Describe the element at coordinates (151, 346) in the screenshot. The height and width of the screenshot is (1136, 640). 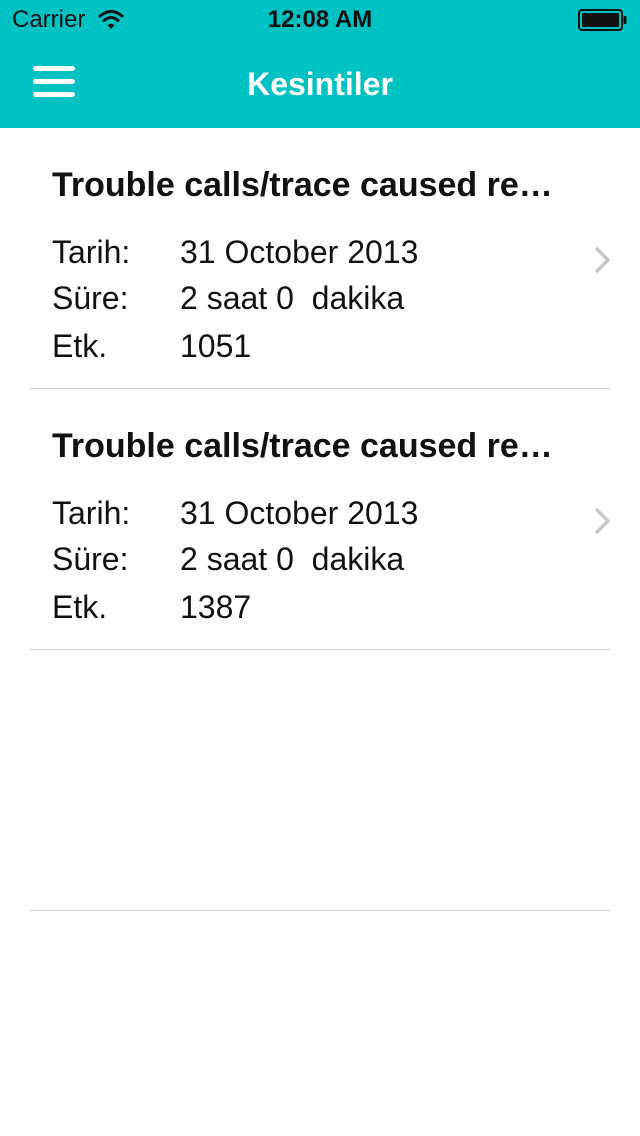
I see `affected-field: Etk. 1051` at that location.